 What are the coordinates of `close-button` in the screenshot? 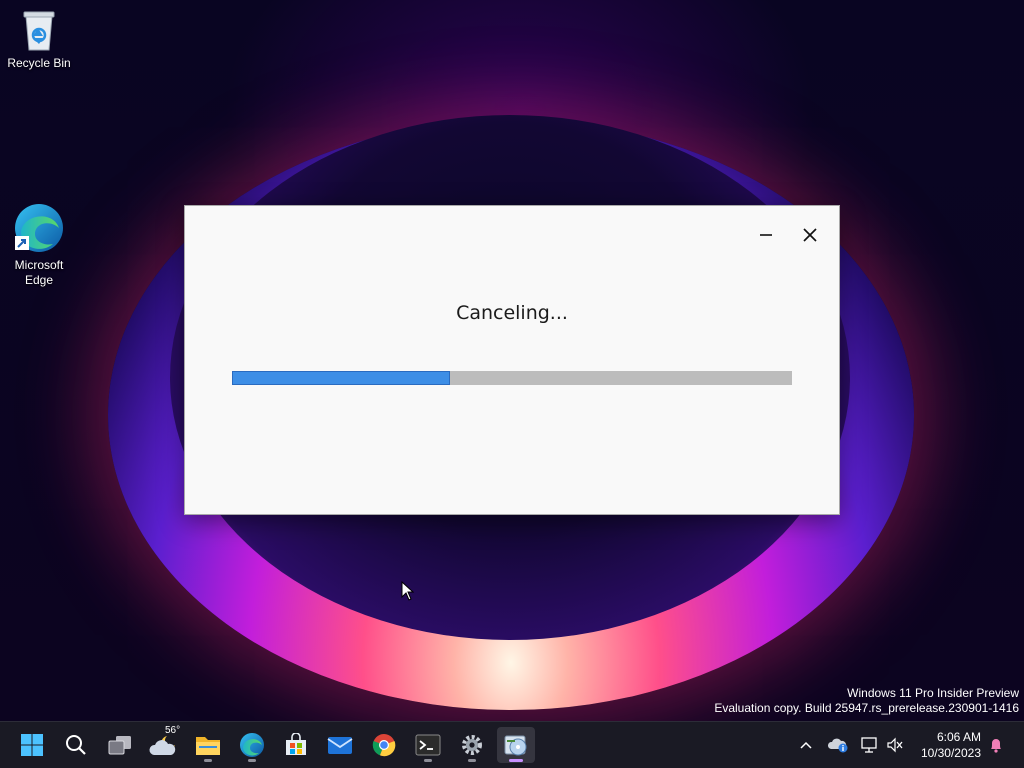 It's located at (810, 235).